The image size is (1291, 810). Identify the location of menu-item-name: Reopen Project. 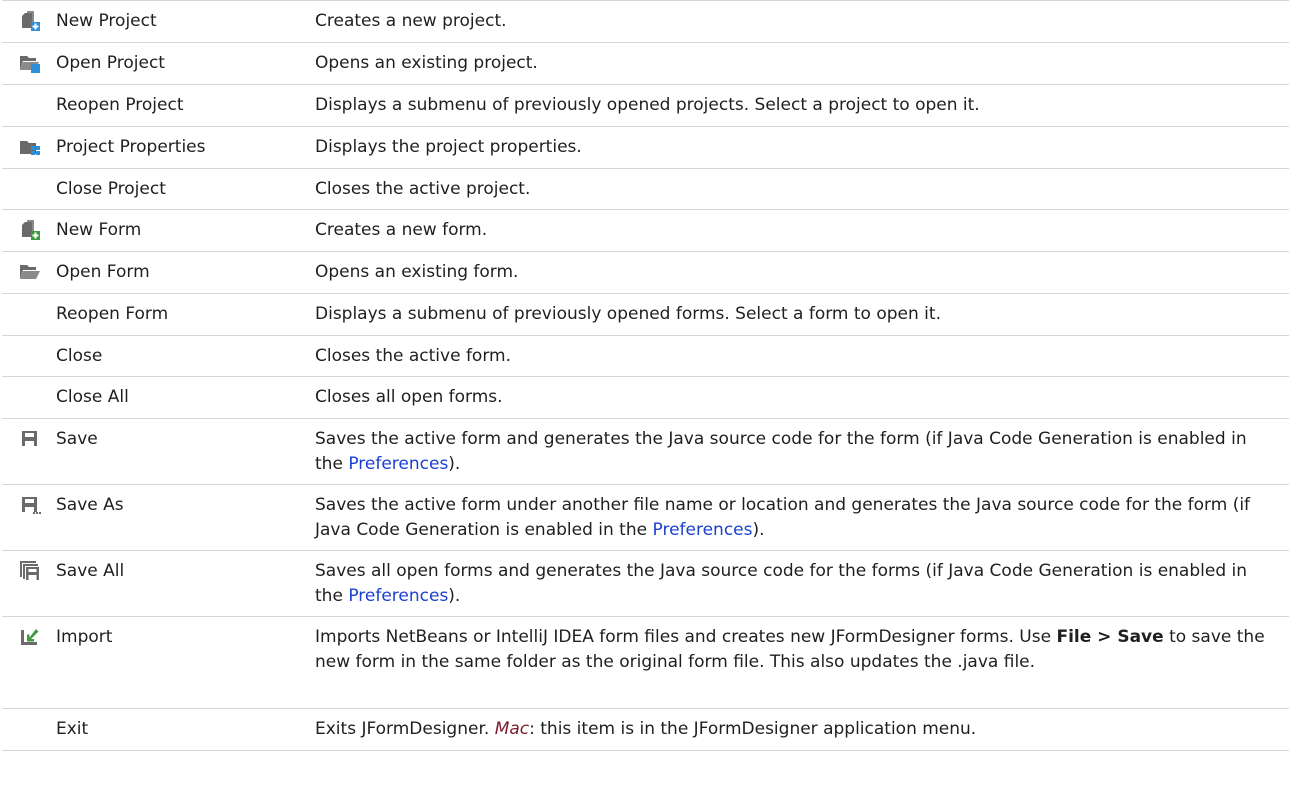
(185, 105).